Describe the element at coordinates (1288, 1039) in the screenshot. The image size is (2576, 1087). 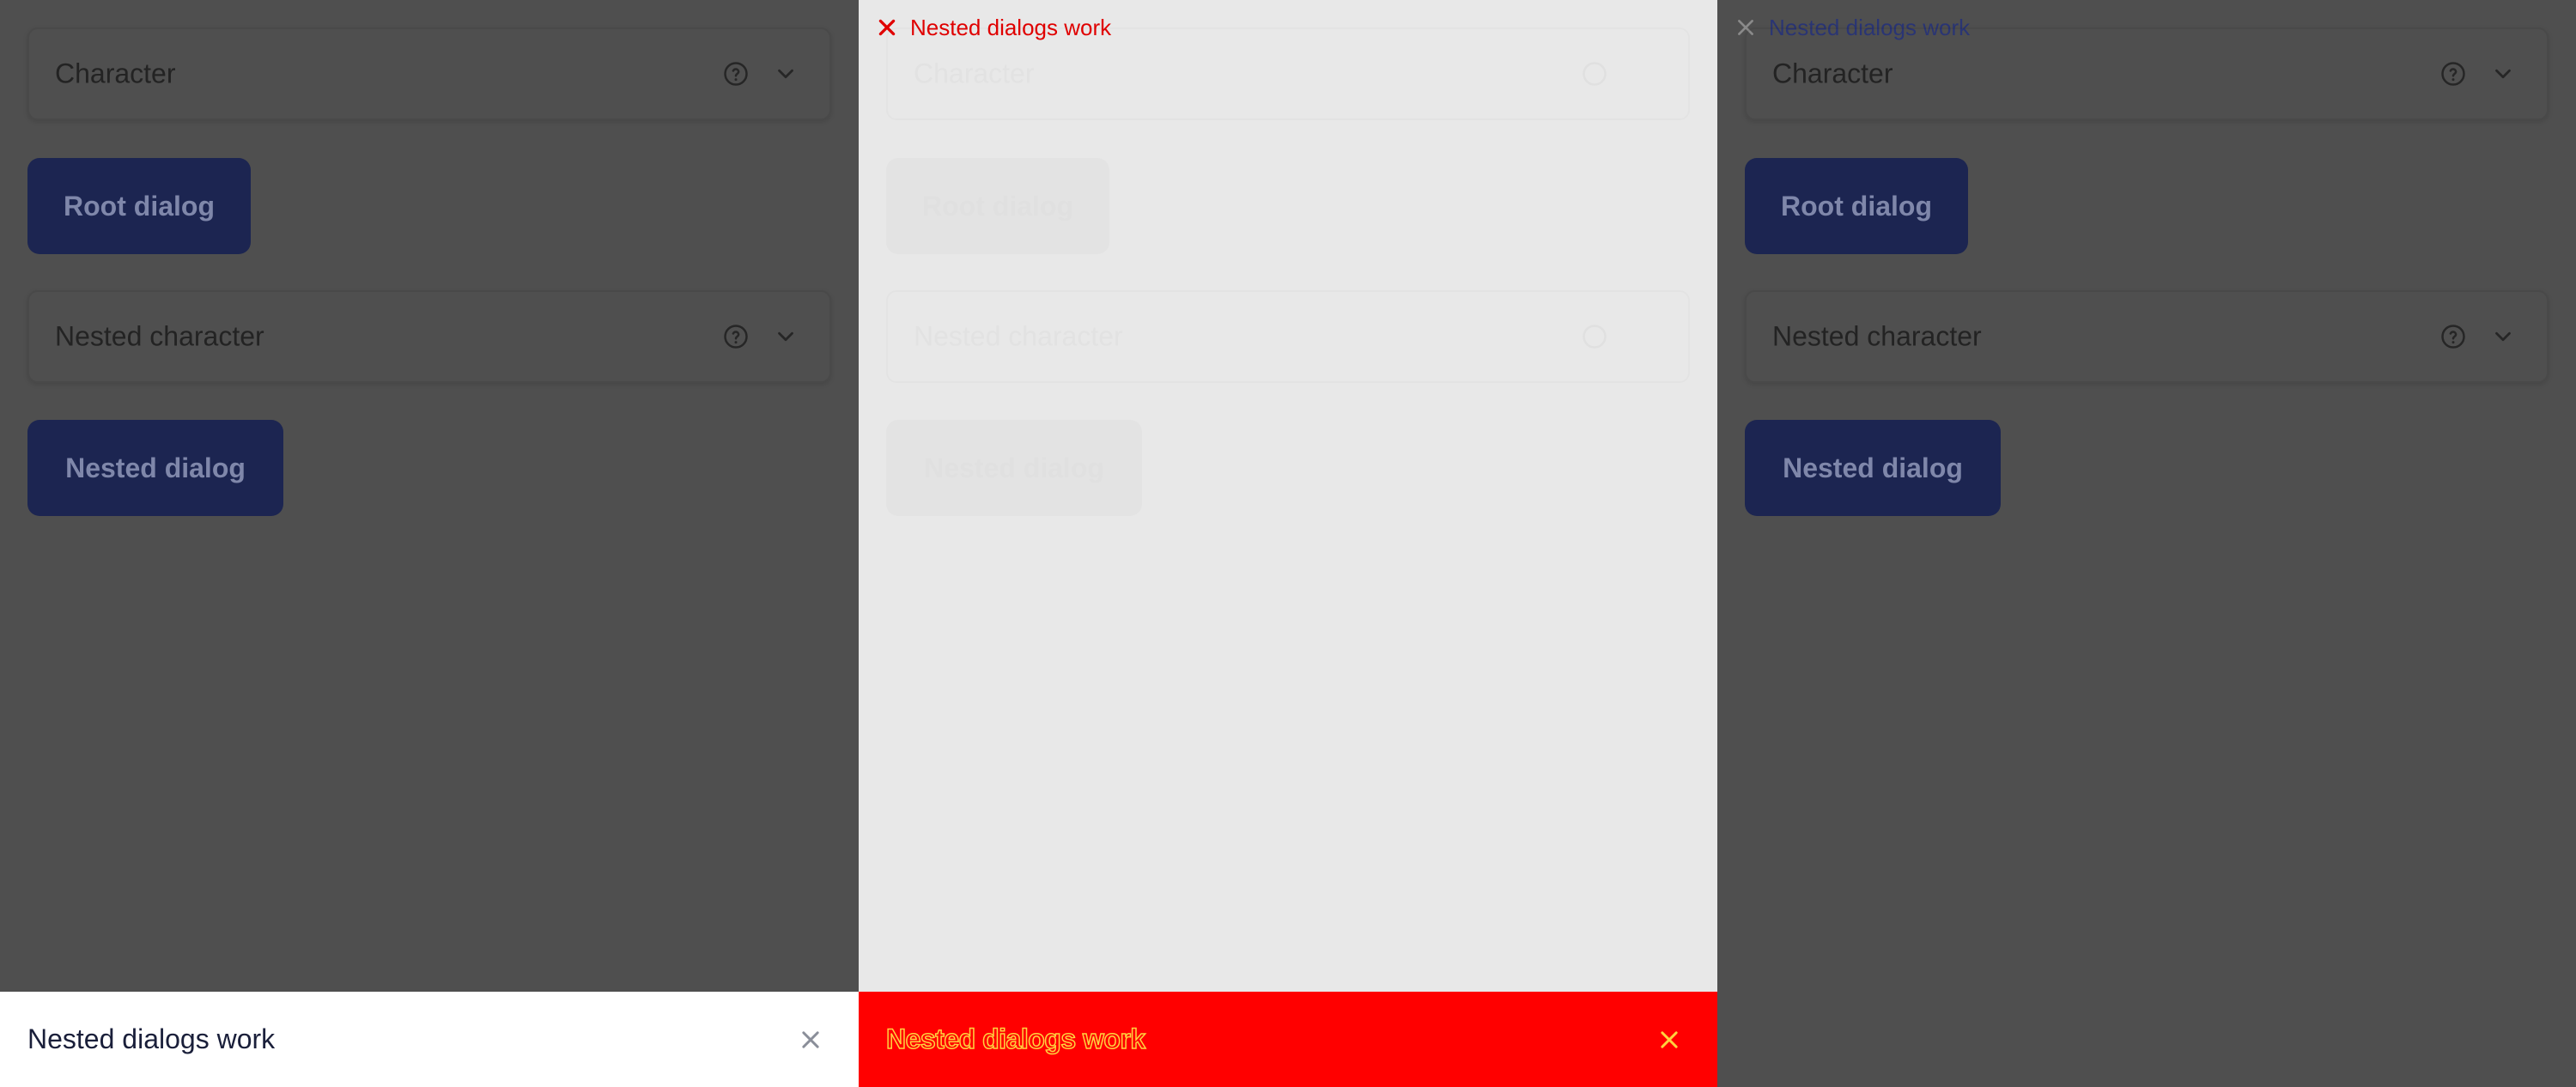
I see `toast-notification-red: Nested dialogs work` at that location.